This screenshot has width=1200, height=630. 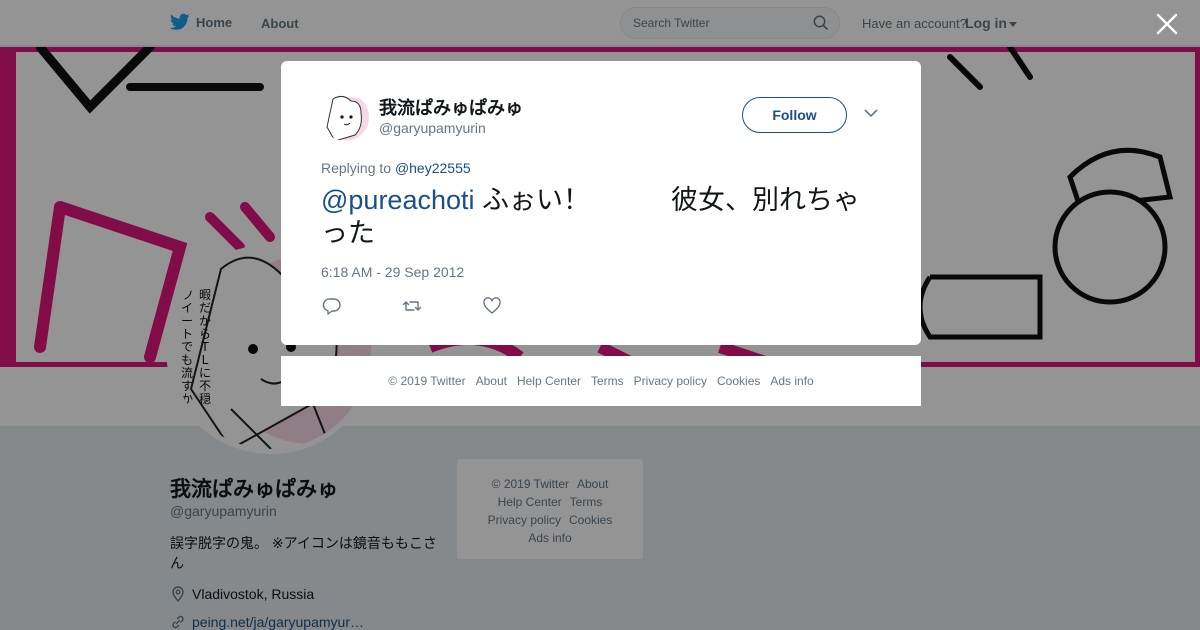 What do you see at coordinates (398, 200) in the screenshot?
I see `tweet-mention-link: @pureachoti` at bounding box center [398, 200].